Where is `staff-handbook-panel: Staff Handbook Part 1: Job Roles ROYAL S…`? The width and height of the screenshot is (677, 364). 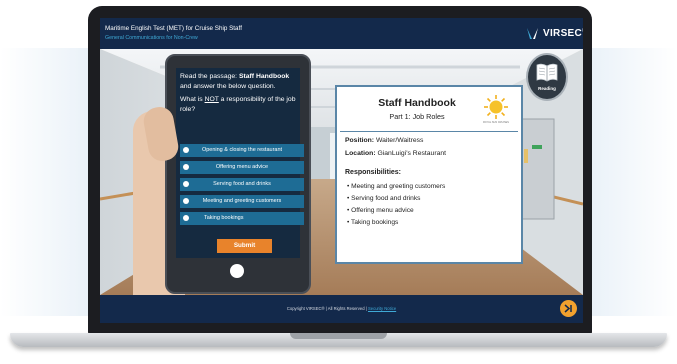
staff-handbook-panel: Staff Handbook Part 1: Job Roles ROYAL S… is located at coordinates (429, 174).